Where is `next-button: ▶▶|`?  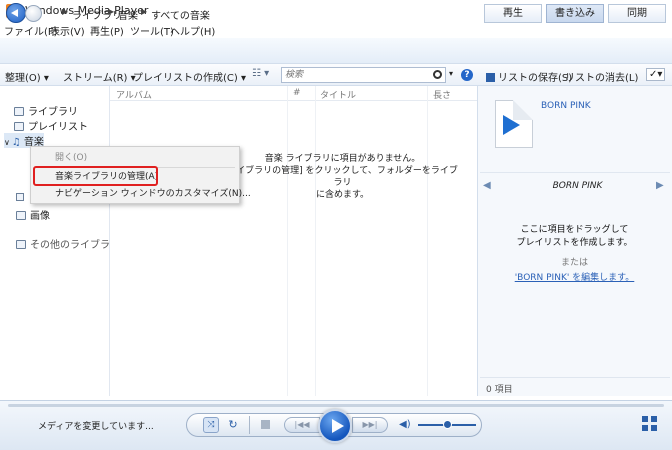
next-button: ▶▶| is located at coordinates (370, 425).